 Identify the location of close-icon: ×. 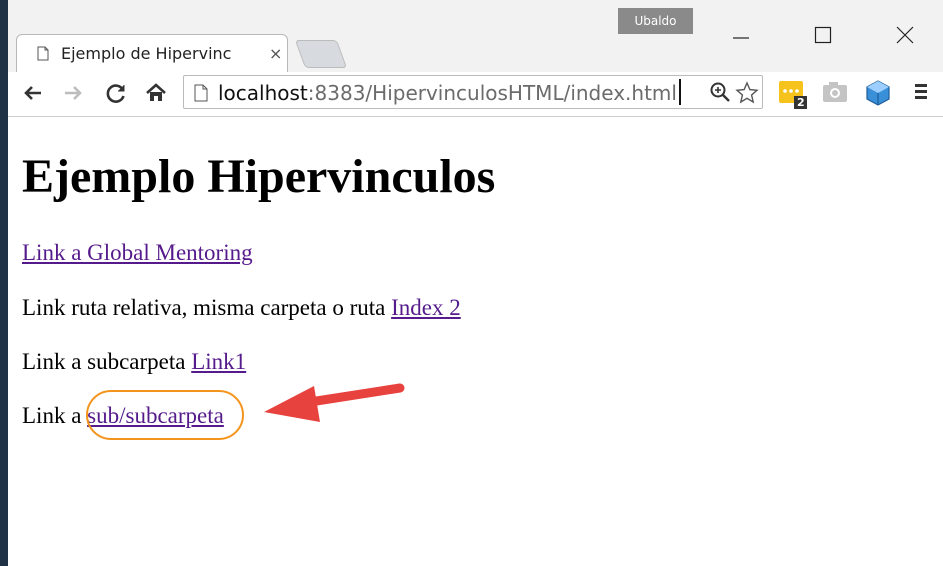
(275, 53).